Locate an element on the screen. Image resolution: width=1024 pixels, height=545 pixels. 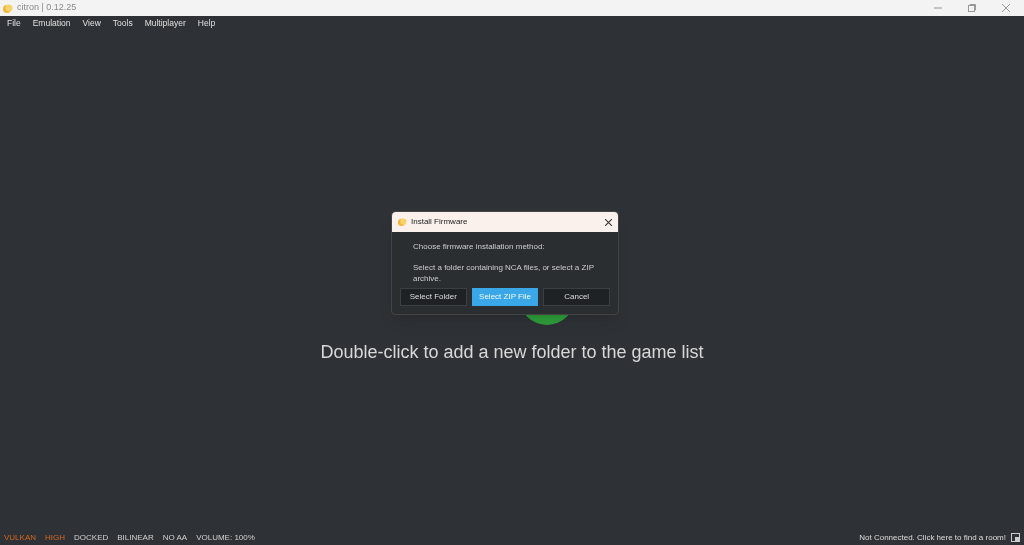
menu-item: File is located at coordinates (14, 23).